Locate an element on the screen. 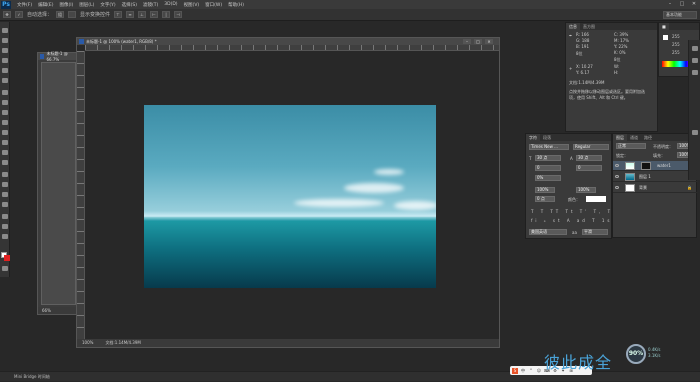 This screenshot has width=700, height=382. menu-select: 选择(S) is located at coordinates (129, 5).